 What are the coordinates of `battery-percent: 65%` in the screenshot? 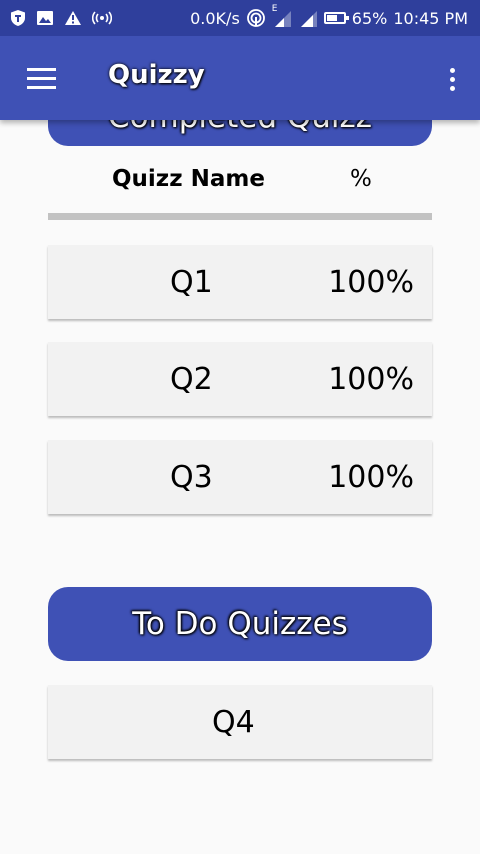 It's located at (369, 18).